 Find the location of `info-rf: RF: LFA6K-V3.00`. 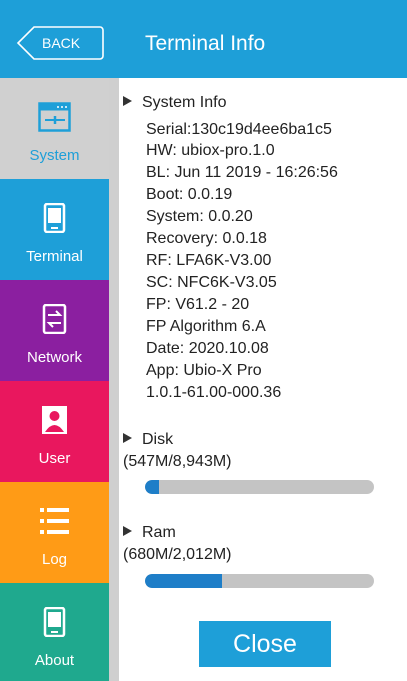

info-rf: RF: LFA6K-V3.00 is located at coordinates (209, 260).